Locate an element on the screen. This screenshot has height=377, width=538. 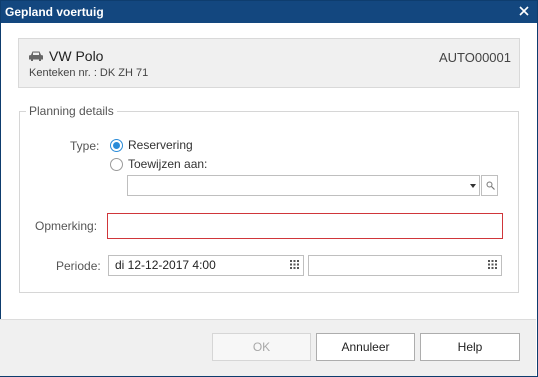
remark-label: Opmerking: is located at coordinates (66, 226).